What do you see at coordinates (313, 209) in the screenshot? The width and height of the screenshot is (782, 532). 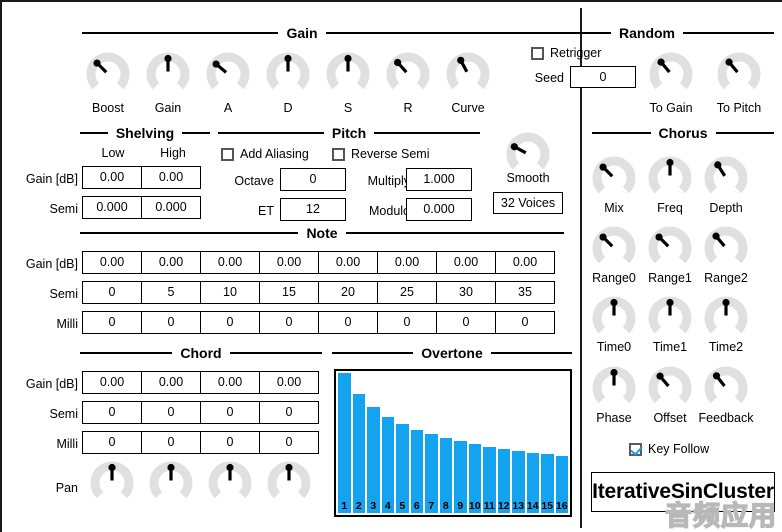 I see `pitch-input-et: 12` at bounding box center [313, 209].